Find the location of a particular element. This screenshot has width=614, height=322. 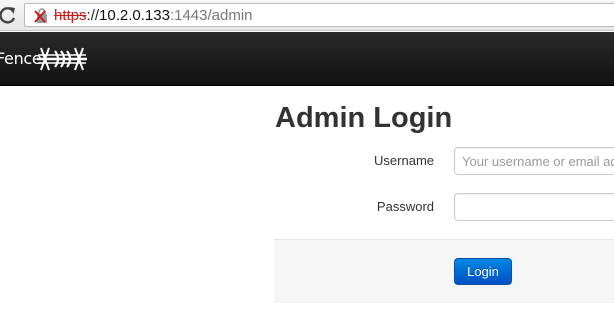

browser-toolbar: https://10.2.0.133:1443/admin is located at coordinates (307, 15).